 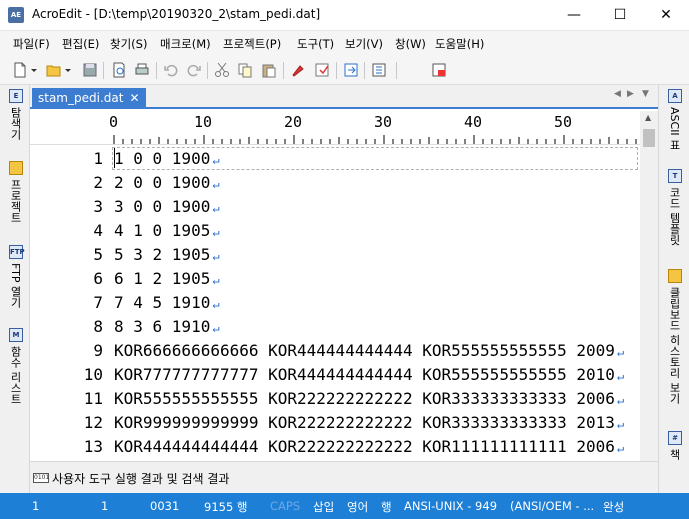 What do you see at coordinates (89, 98) in the screenshot?
I see `tab-stam-pedi: stam_pedi.dat ✕` at bounding box center [89, 98].